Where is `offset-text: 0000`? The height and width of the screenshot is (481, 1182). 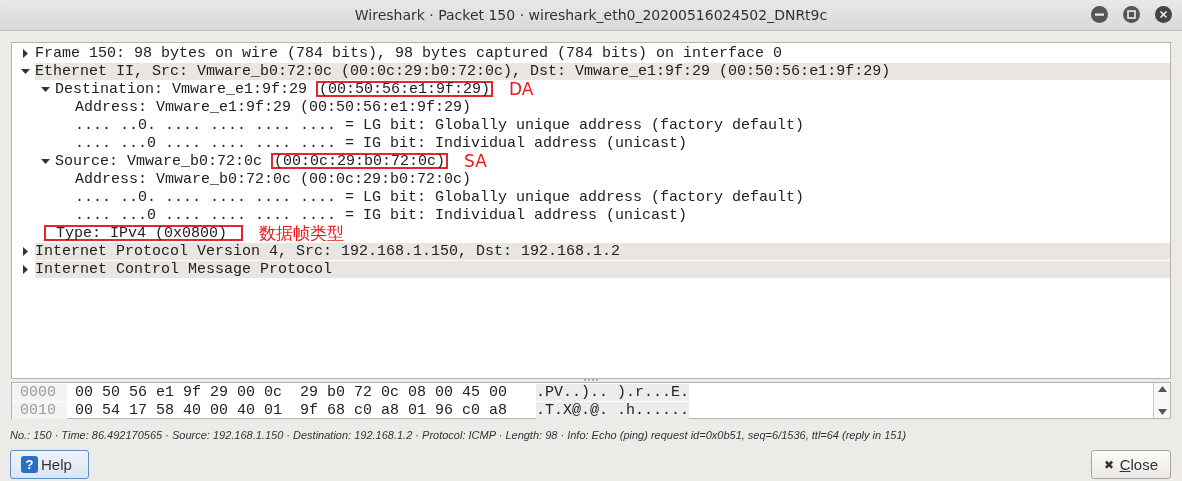
offset-text: 0000 is located at coordinates (39, 392).